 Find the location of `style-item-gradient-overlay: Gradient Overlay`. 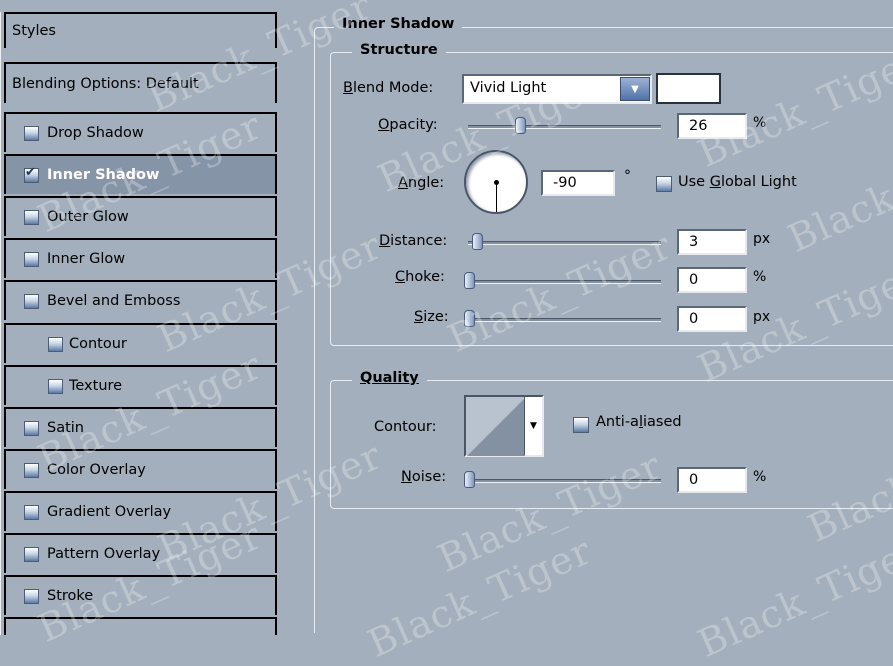

style-item-gradient-overlay: Gradient Overlay is located at coordinates (140, 511).